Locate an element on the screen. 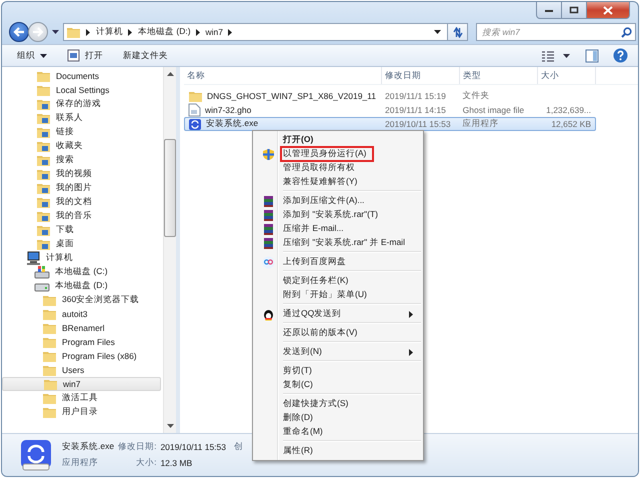 Image resolution: width=640 pixels, height=478 pixels. file-row: 安装系统.exe 2019/10/11 15:53 应用程序 12,652 KB is located at coordinates (390, 124).